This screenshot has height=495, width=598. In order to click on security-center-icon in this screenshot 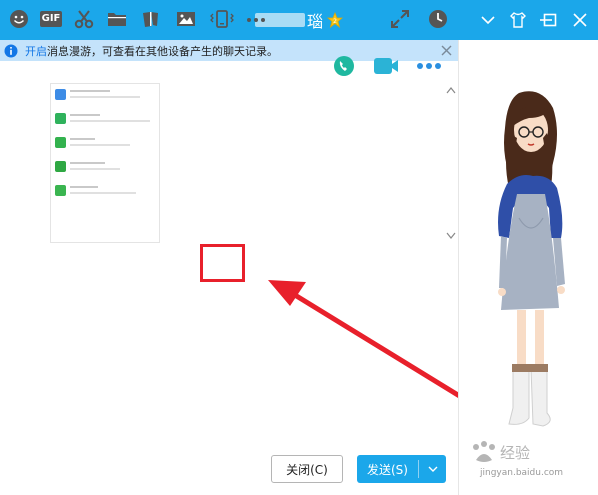, I will do `click(60, 166)`.